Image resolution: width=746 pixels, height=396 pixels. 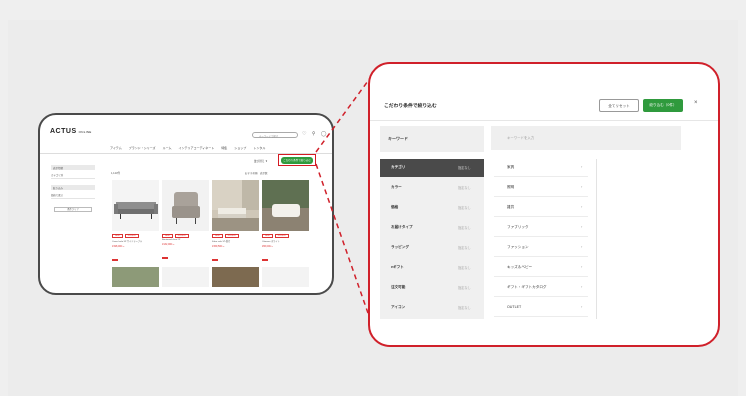 I want to click on header-icons: ♡ ⚲ ◯, so click(x=315, y=134).